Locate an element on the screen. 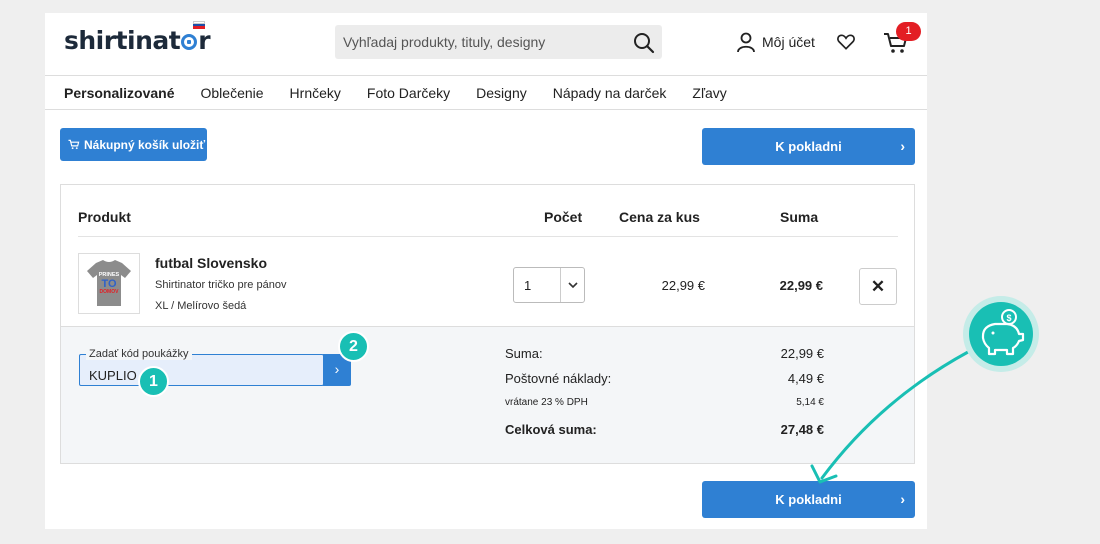  annotation-arrow is located at coordinates (890, 417).